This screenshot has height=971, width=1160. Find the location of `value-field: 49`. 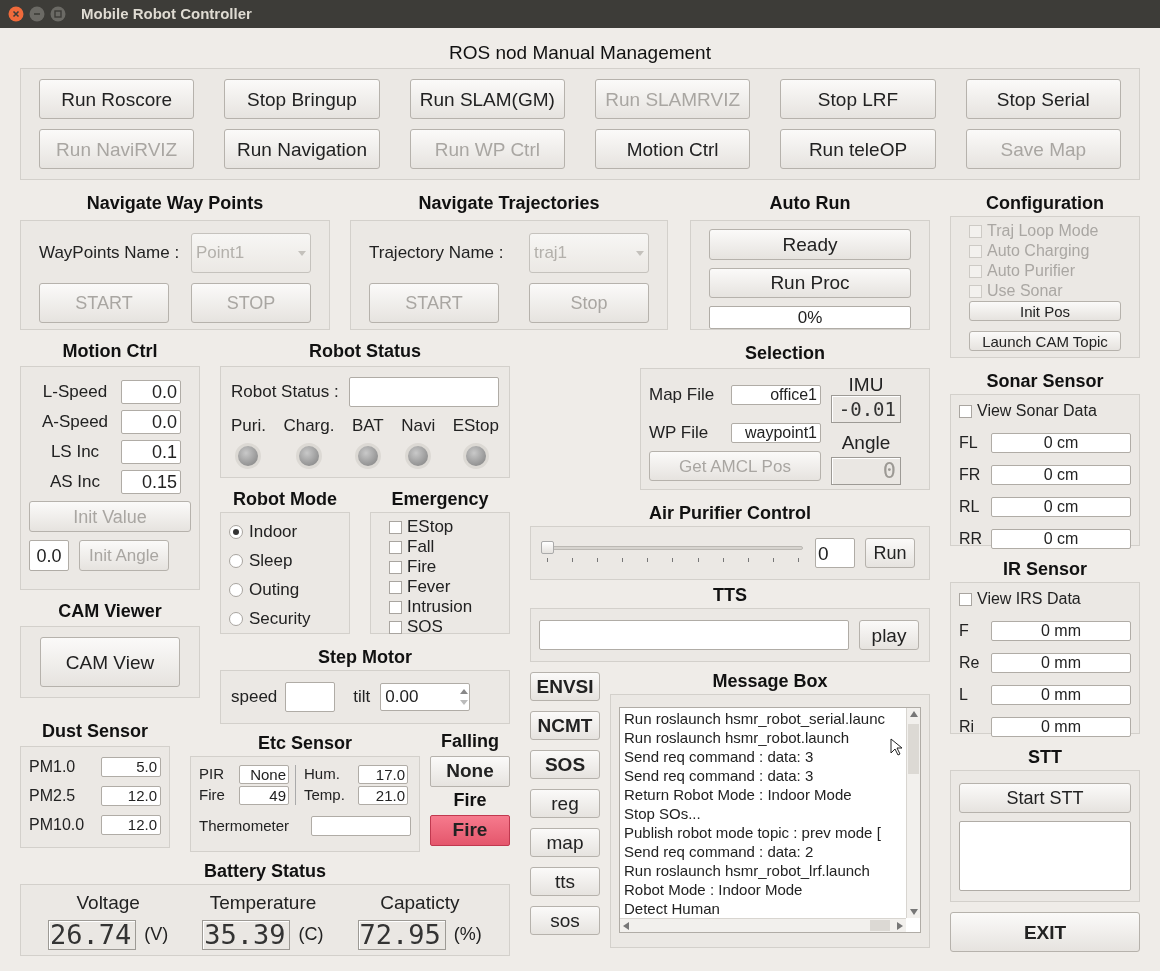

value-field: 49 is located at coordinates (264, 795).